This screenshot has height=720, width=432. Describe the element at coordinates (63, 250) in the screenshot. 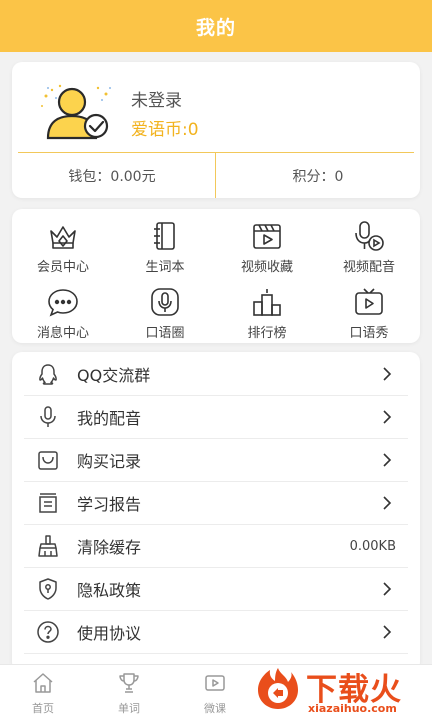

I see `feature-member-center: 会员中心` at that location.